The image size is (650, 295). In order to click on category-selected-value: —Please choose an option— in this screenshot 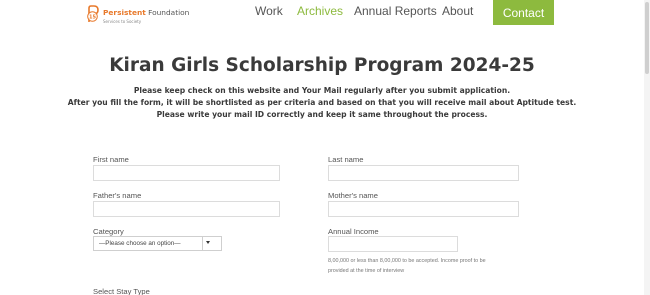, I will do `click(140, 243)`.